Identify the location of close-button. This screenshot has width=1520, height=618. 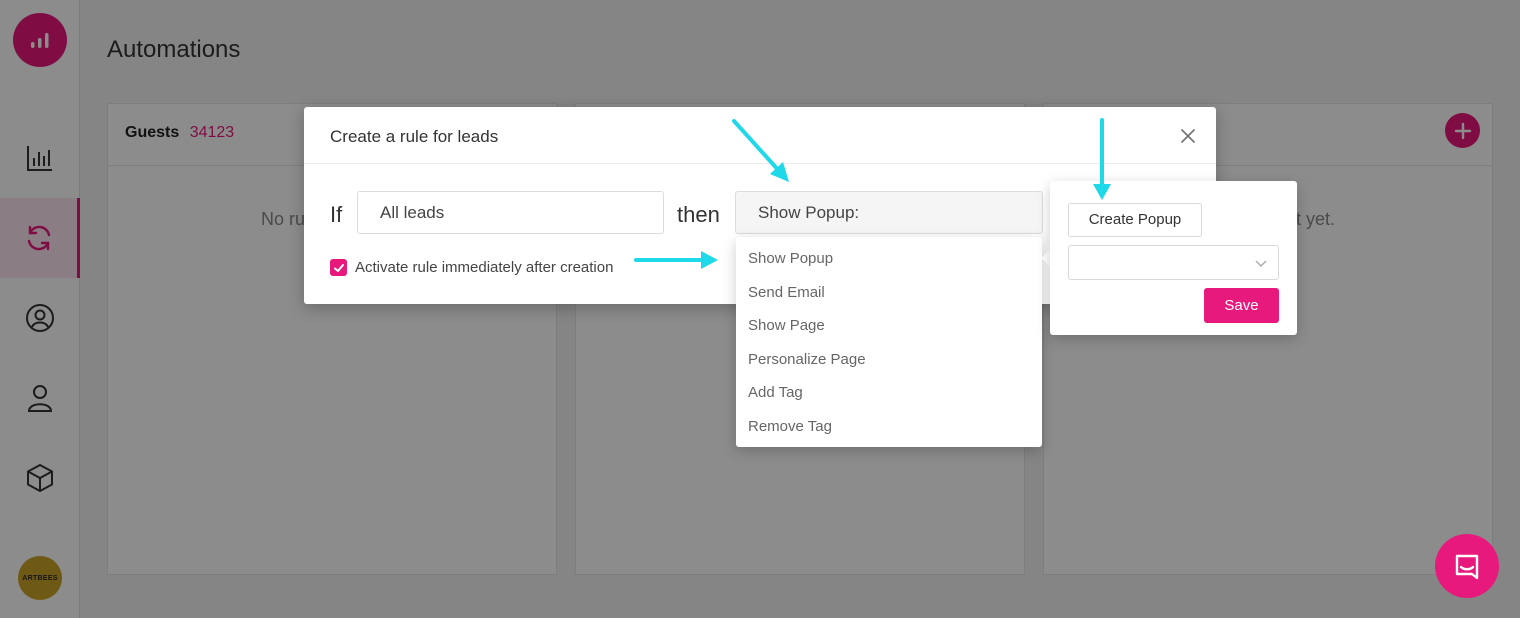
(1188, 136).